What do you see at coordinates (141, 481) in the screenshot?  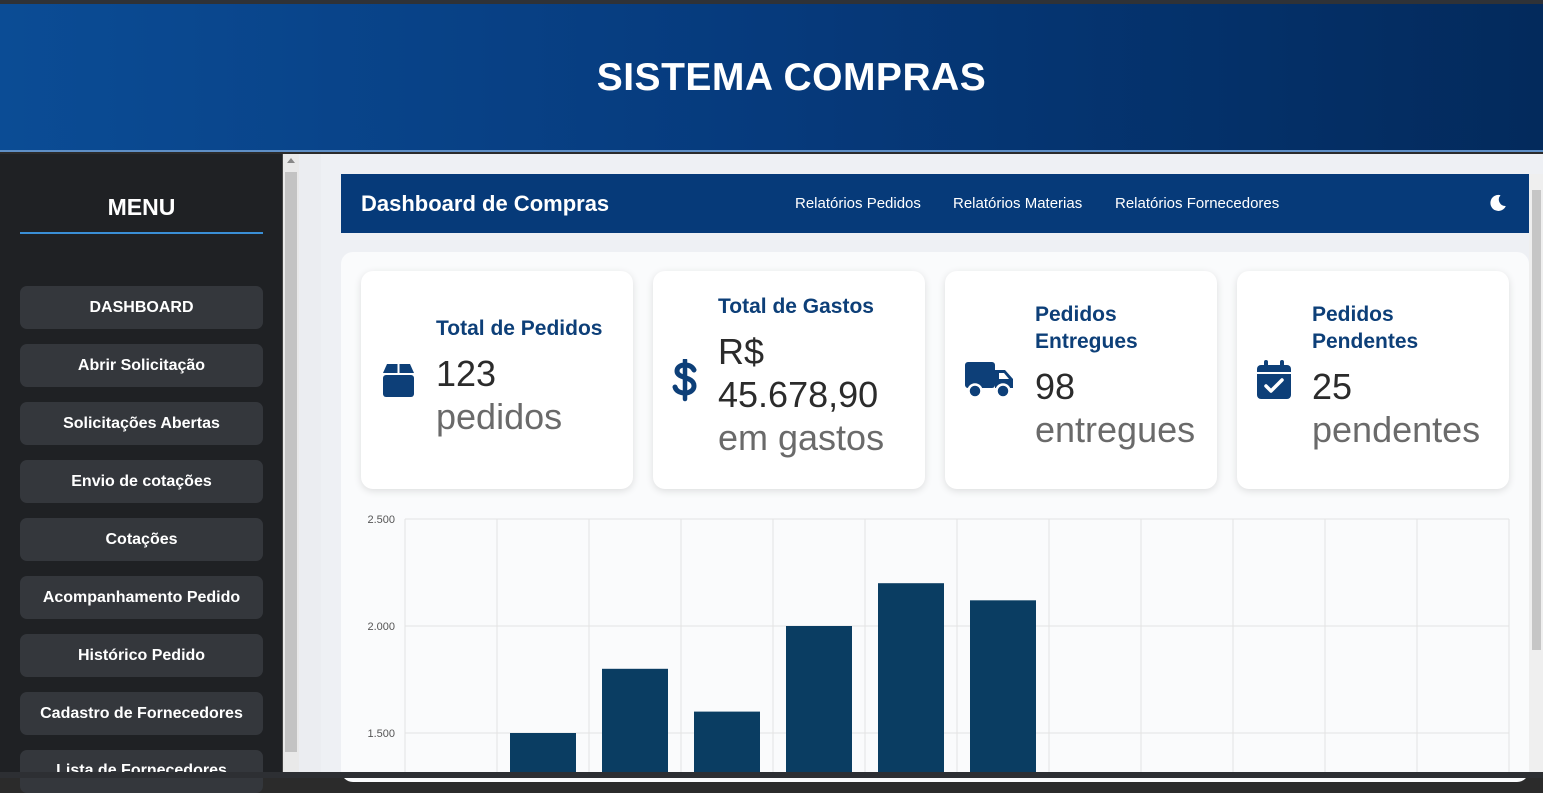 I see `sidebar-item-envio-cotacoes: Envio de cotações` at bounding box center [141, 481].